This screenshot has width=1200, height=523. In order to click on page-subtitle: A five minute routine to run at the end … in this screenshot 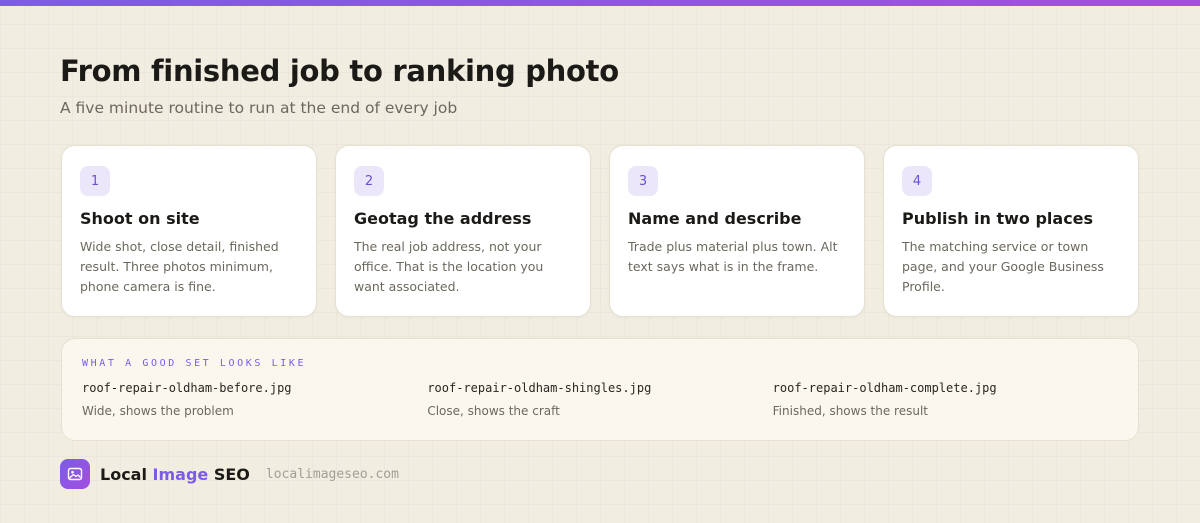, I will do `click(259, 108)`.